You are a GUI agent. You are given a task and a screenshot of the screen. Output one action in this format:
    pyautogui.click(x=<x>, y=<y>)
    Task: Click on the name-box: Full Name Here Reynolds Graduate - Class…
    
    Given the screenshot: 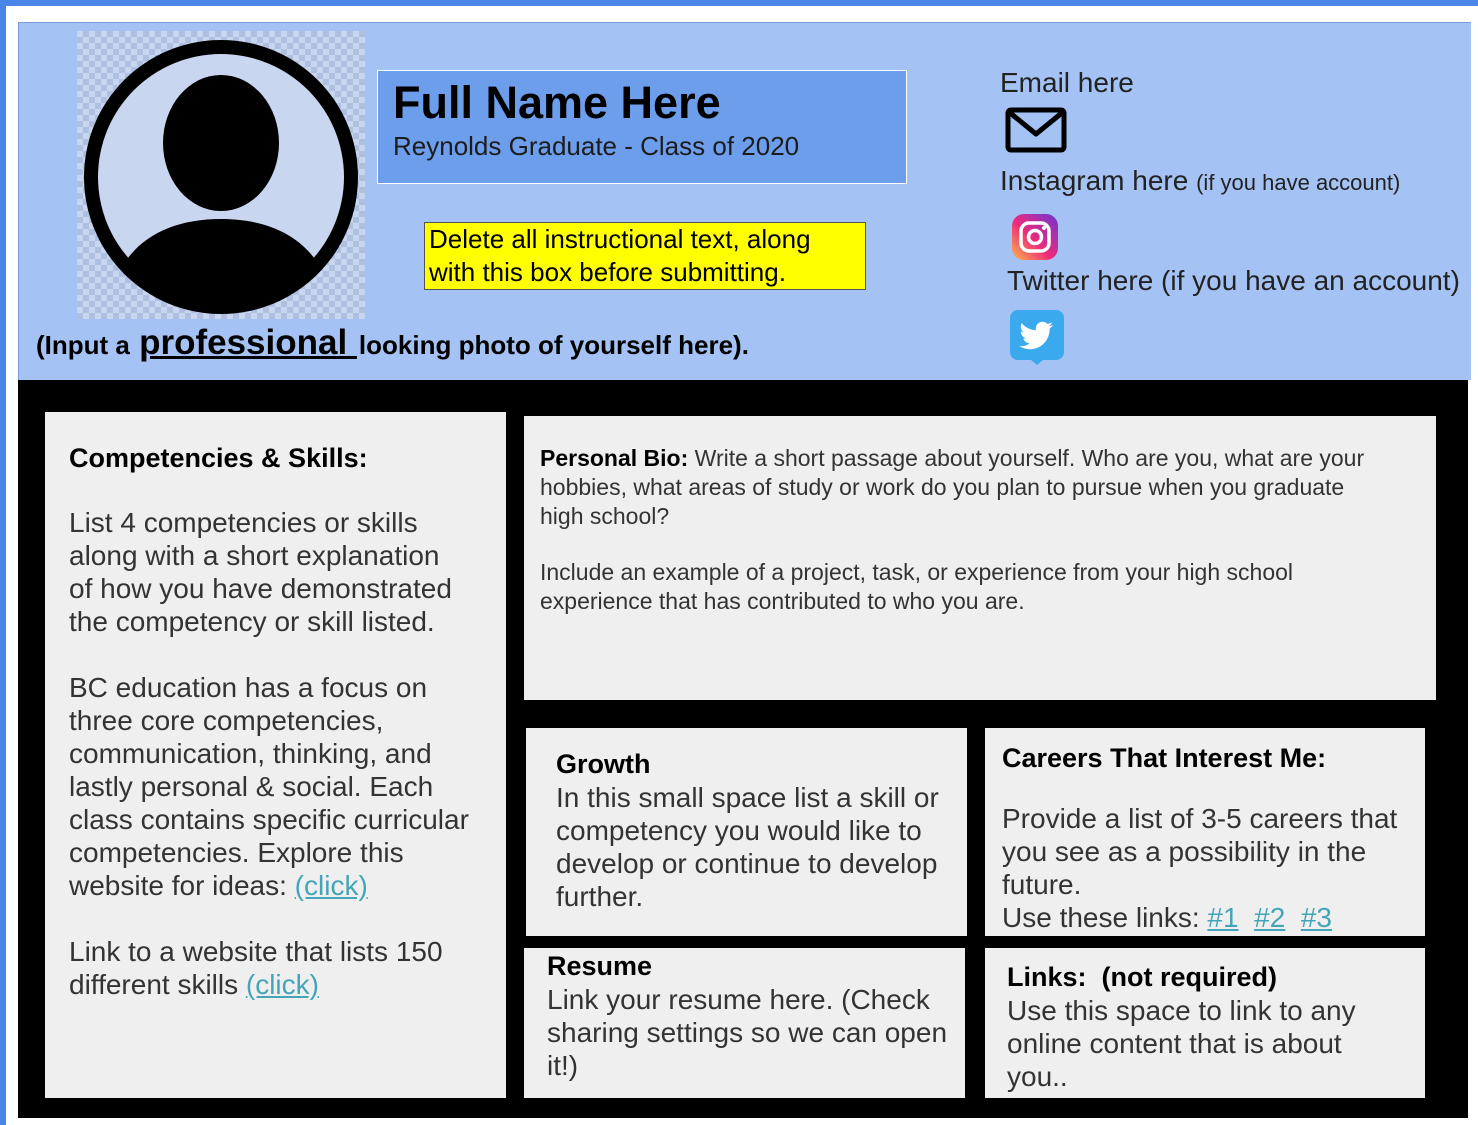 What is the action you would take?
    pyautogui.click(x=642, y=127)
    